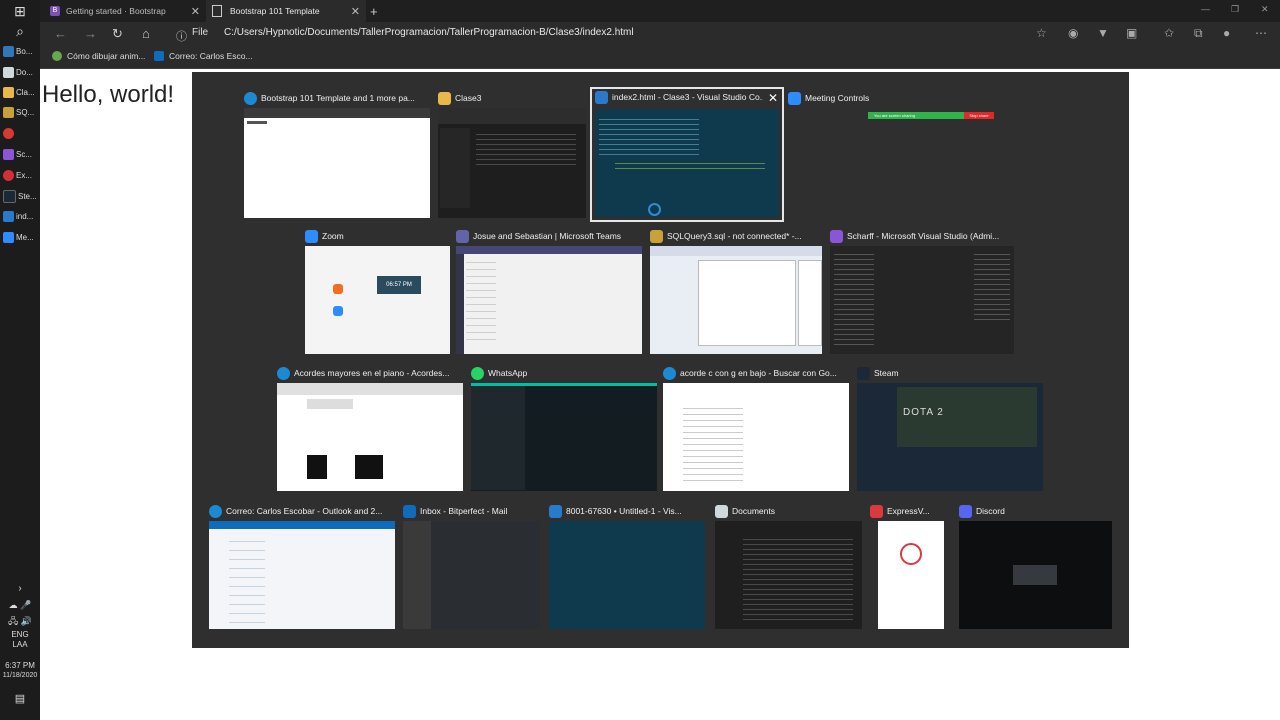  I want to click on mail-icon, so click(409, 511).